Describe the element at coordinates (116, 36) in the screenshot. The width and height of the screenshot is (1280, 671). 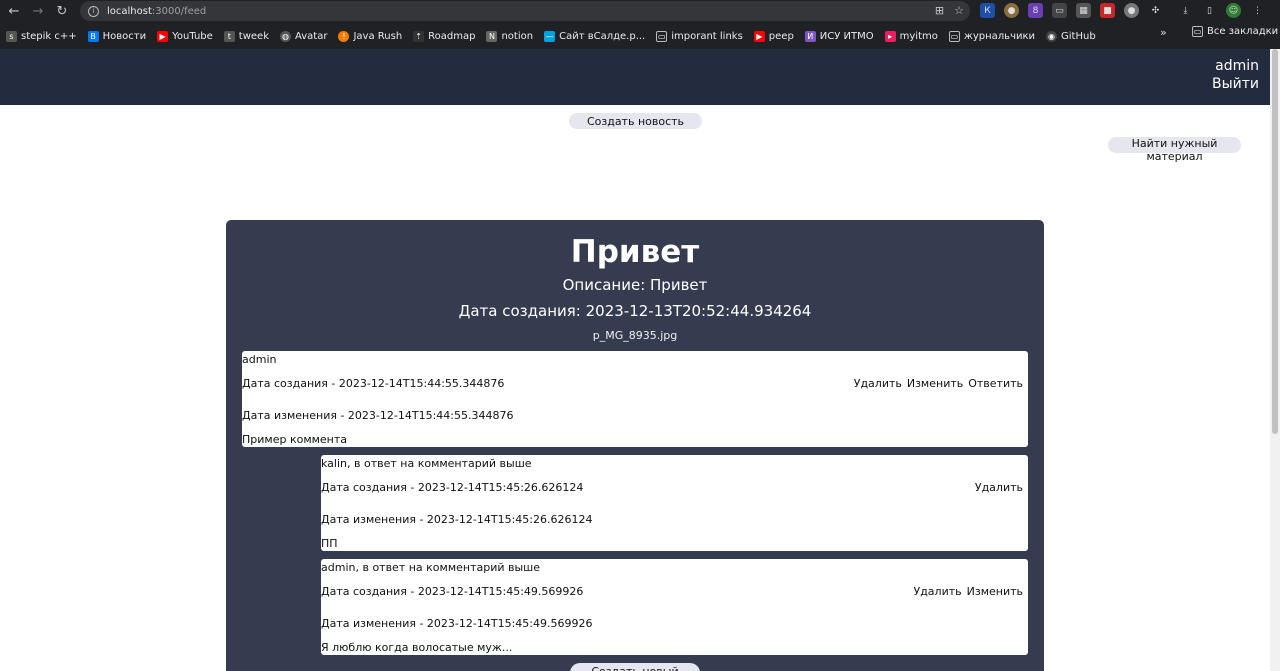
I see `bookmark-novosti: В Новости` at that location.